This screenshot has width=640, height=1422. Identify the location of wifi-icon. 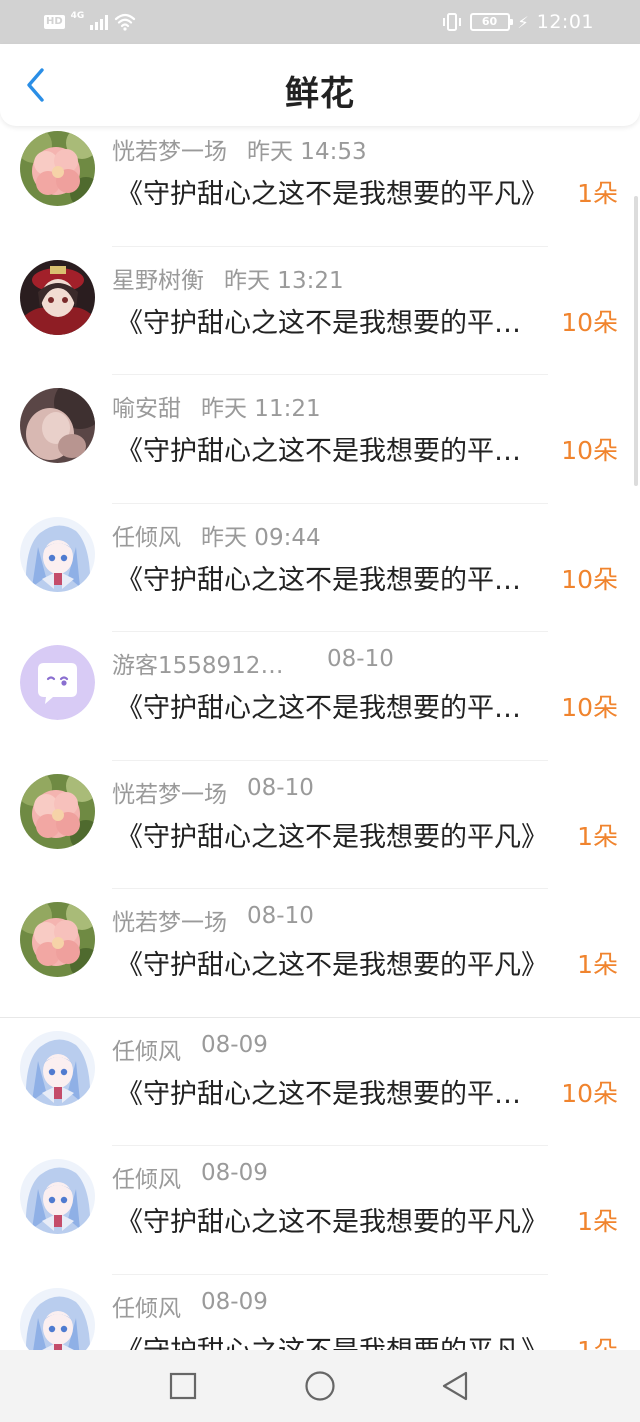
(125, 22).